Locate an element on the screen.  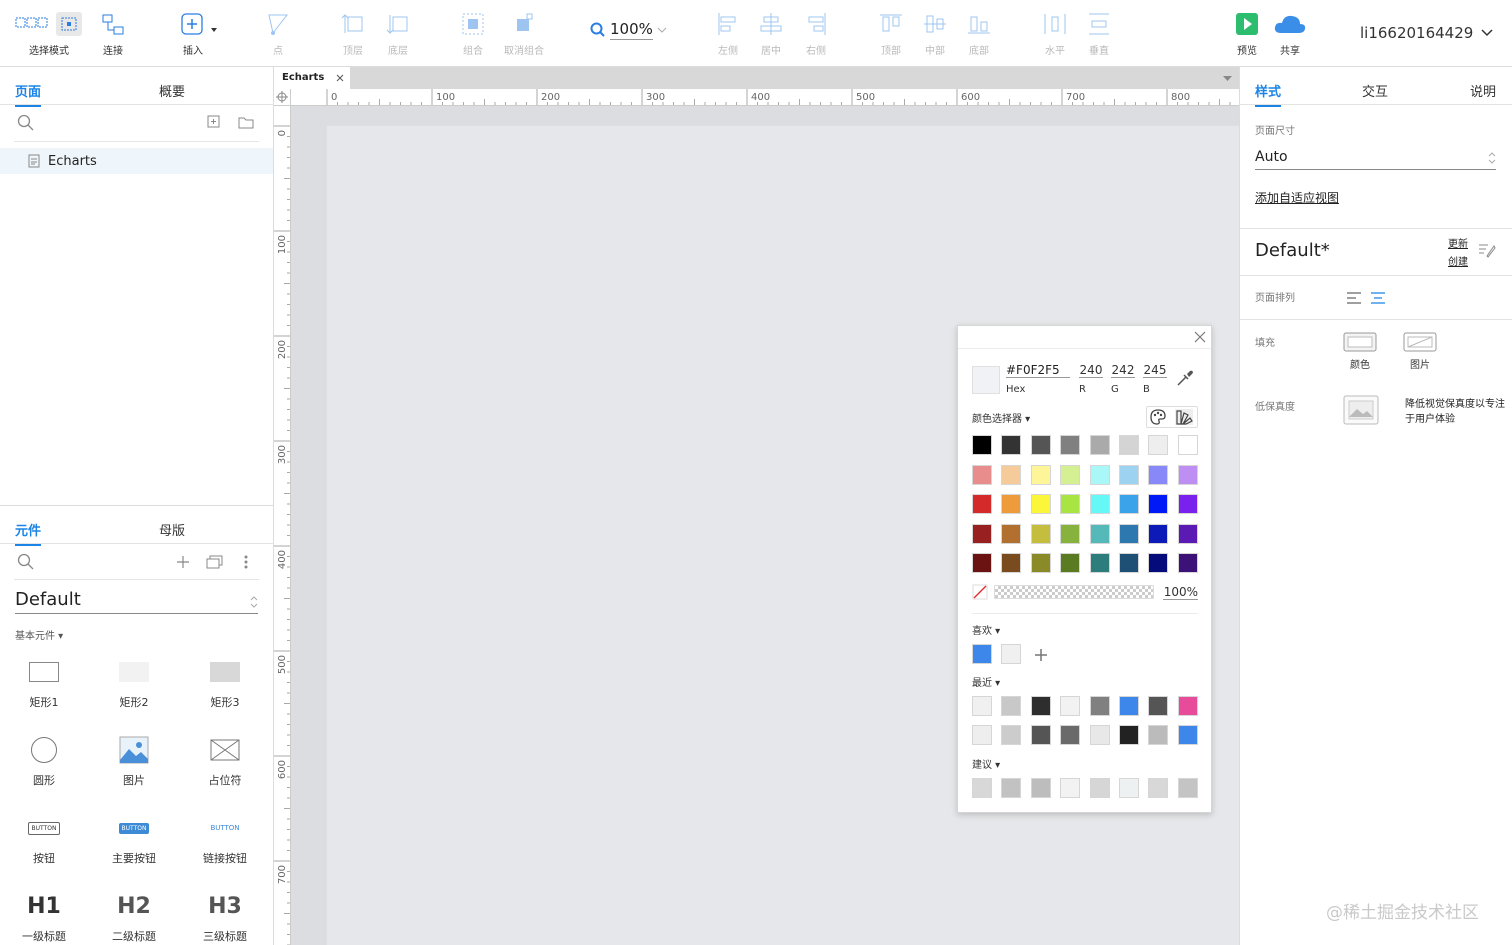
page-size-select: Auto is located at coordinates (1375, 159).